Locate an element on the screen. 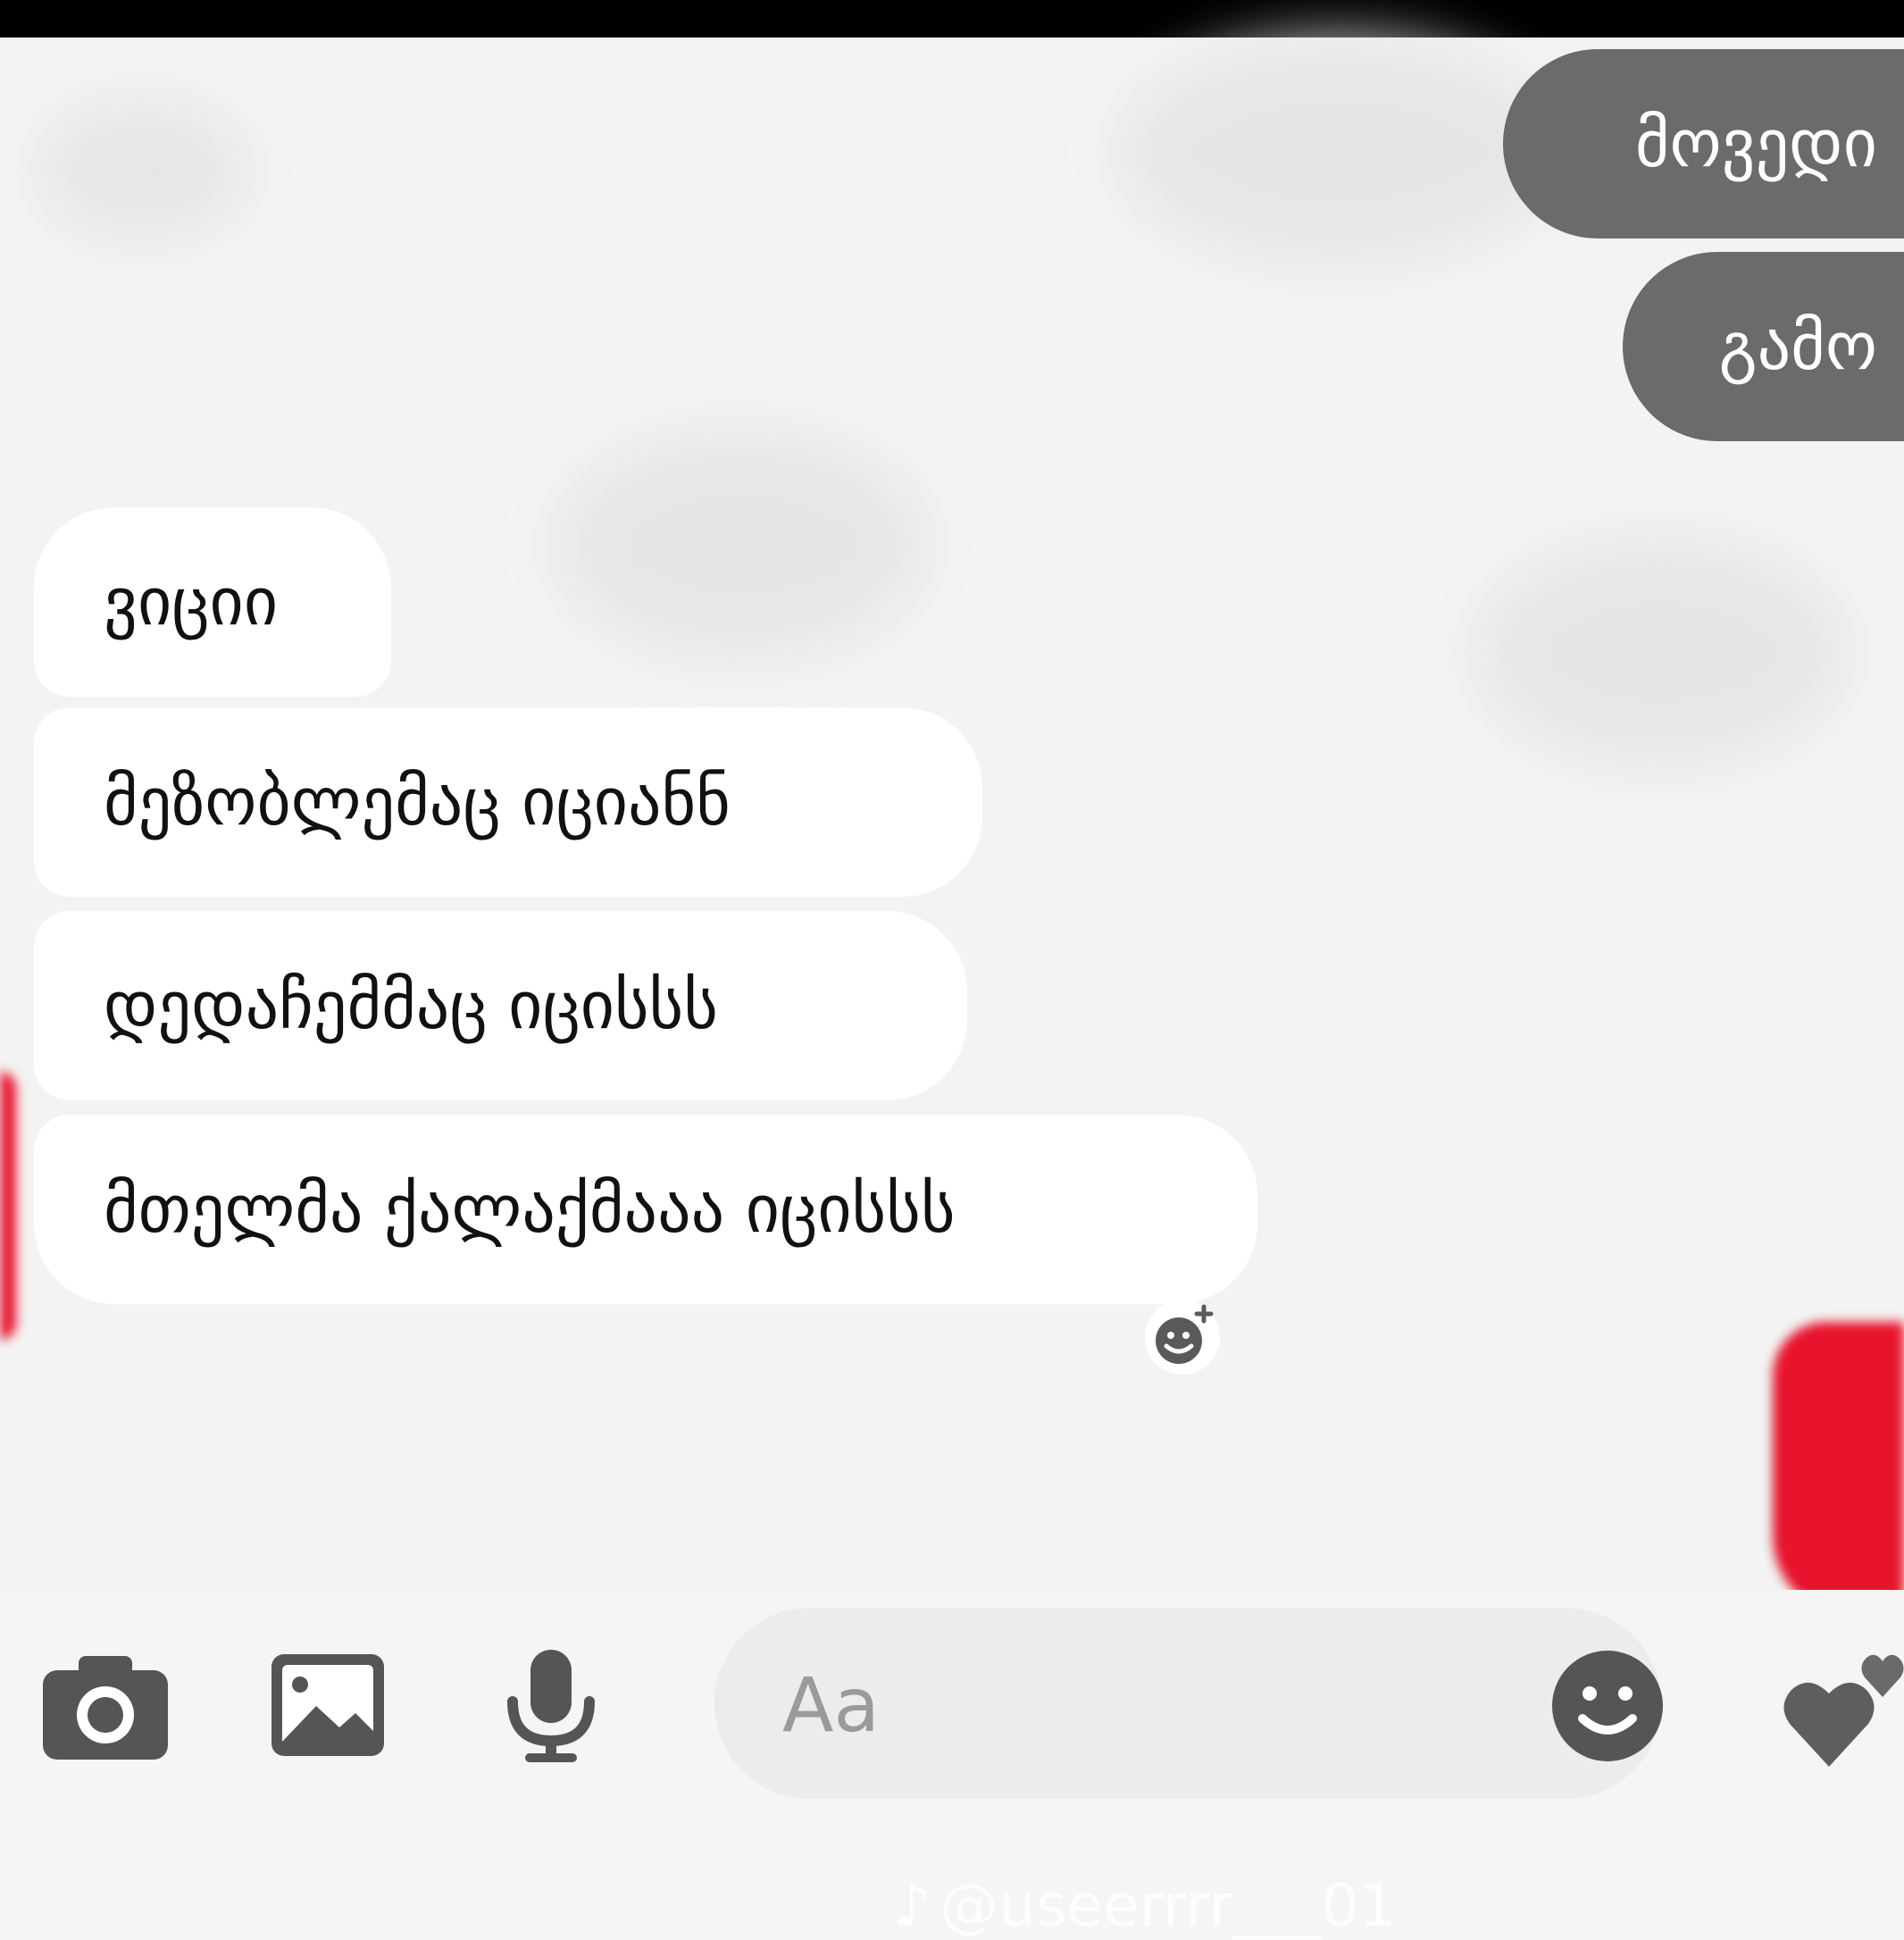 This screenshot has width=1904, height=1940. received-message-bubble: ვიციი is located at coordinates (212, 602).